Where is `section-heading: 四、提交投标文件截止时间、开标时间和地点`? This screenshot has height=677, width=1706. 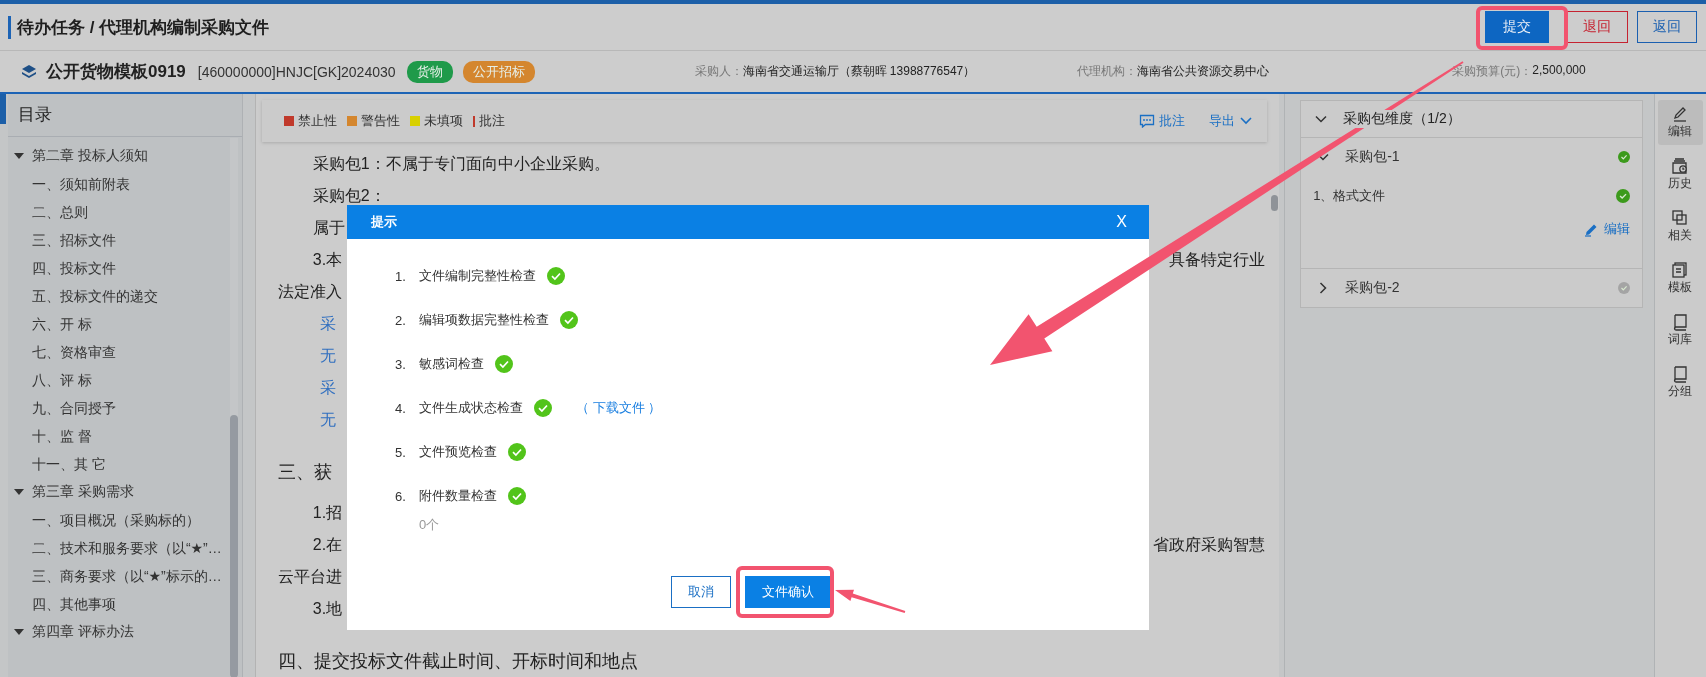
section-heading: 四、提交投标文件截止时间、开标时间和地点 is located at coordinates (457, 661).